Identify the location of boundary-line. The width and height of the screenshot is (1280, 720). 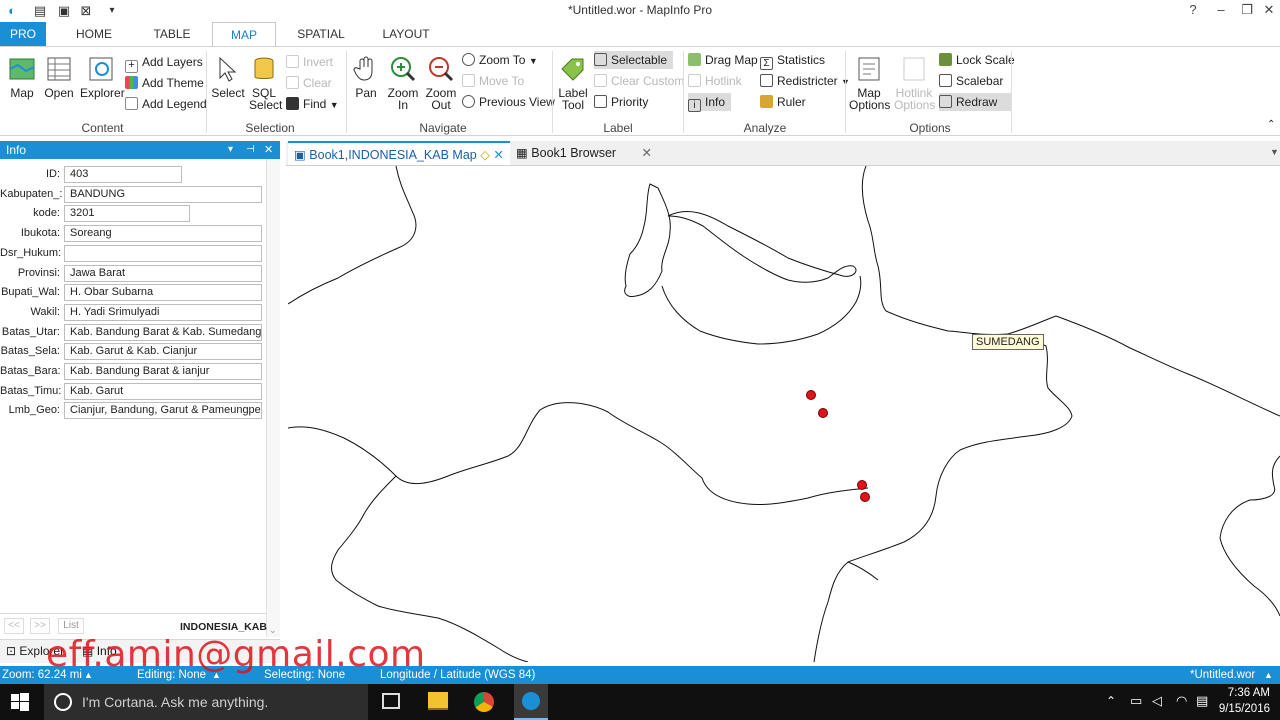
(1249, 536).